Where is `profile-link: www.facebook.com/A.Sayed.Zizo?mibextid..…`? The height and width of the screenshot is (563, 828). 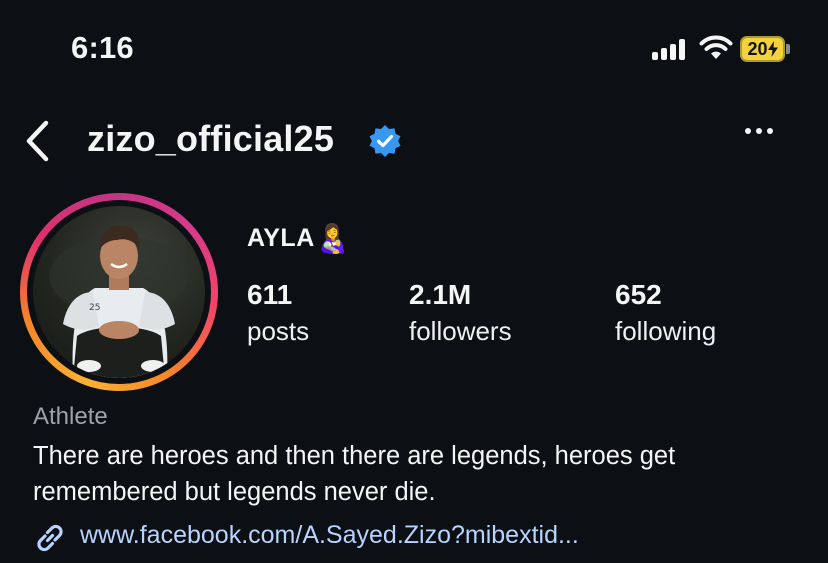
profile-link: www.facebook.com/A.Sayed.Zizo?mibextid..… is located at coordinates (329, 535).